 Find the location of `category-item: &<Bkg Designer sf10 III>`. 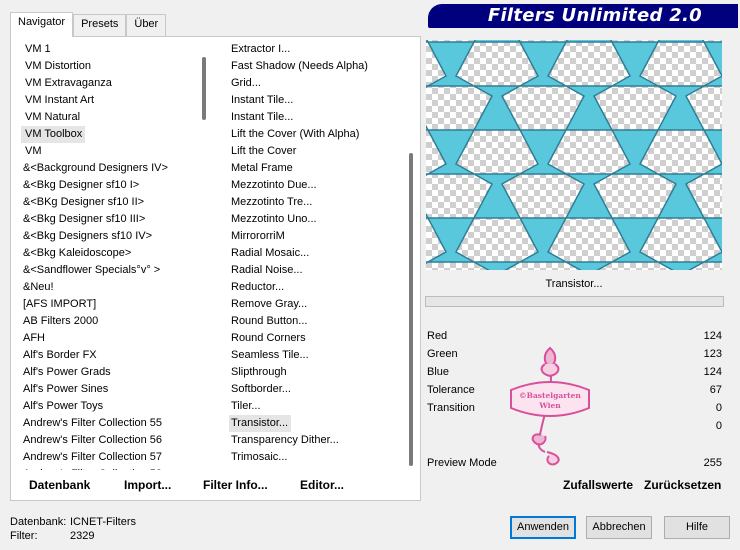

category-item: &<Bkg Designer sf10 III> is located at coordinates (108, 219).